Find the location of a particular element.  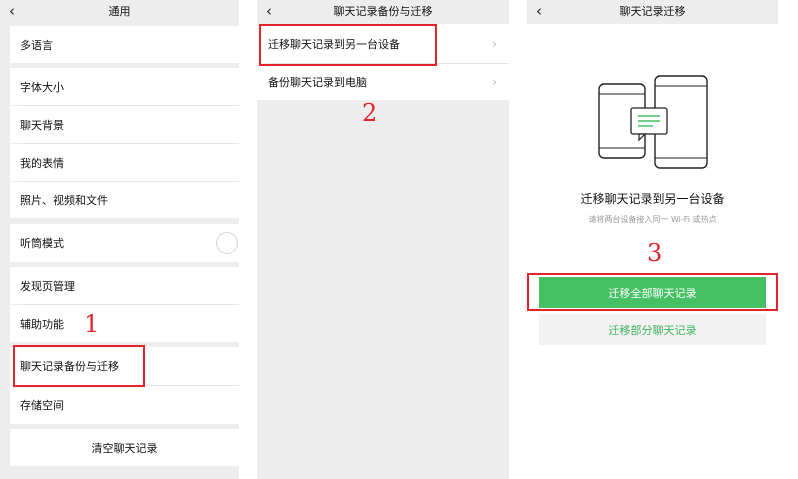

page-title: 聊天记录迁移 is located at coordinates (652, 11).